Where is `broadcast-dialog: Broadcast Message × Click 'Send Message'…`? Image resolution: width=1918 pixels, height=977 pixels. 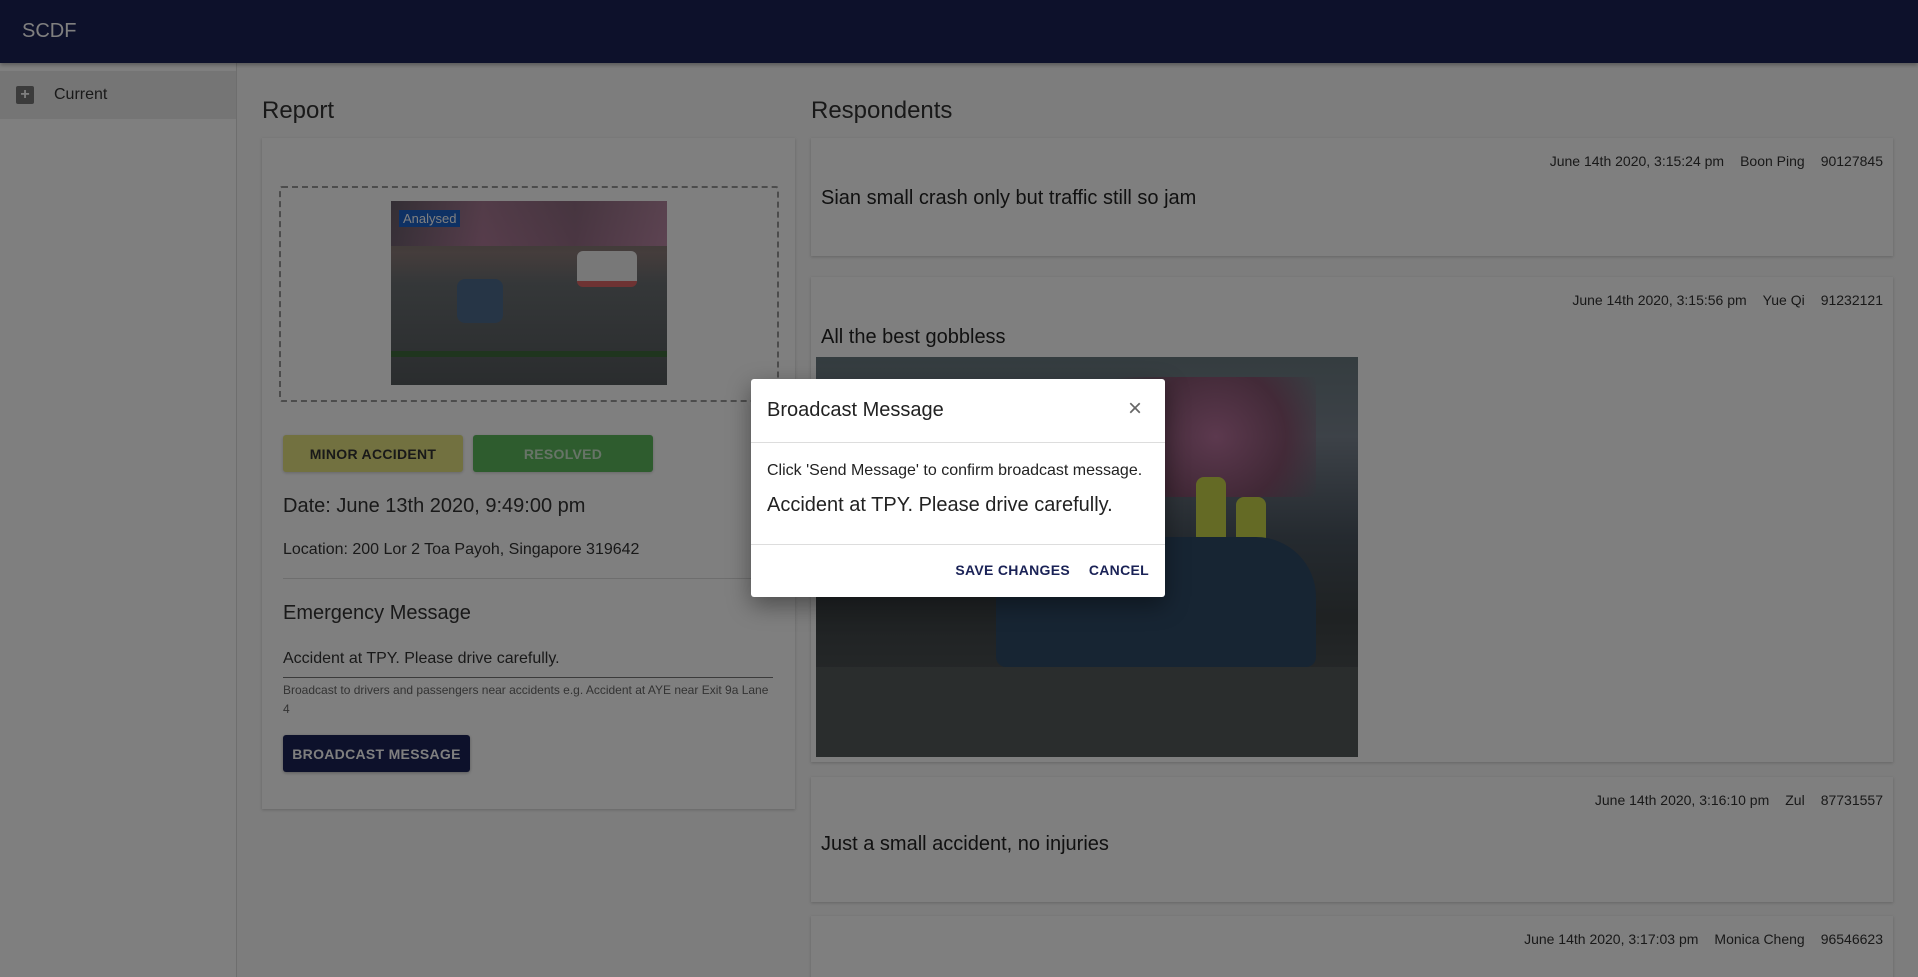
broadcast-dialog: Broadcast Message × Click 'Send Message'… is located at coordinates (958, 488).